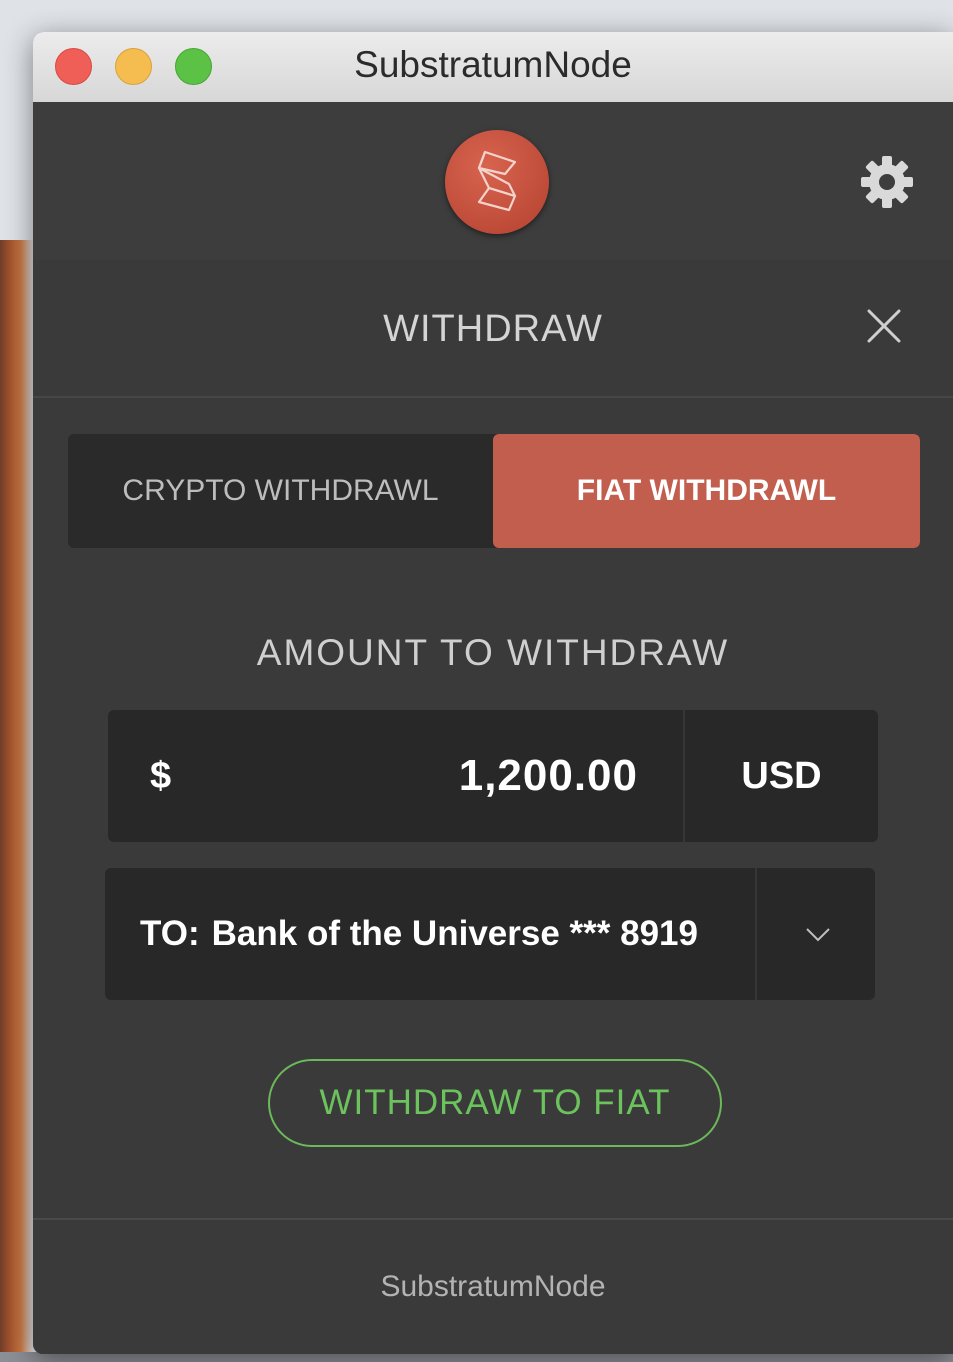 This screenshot has height=1362, width=953. What do you see at coordinates (818, 934) in the screenshot?
I see `chevron-down-icon` at bounding box center [818, 934].